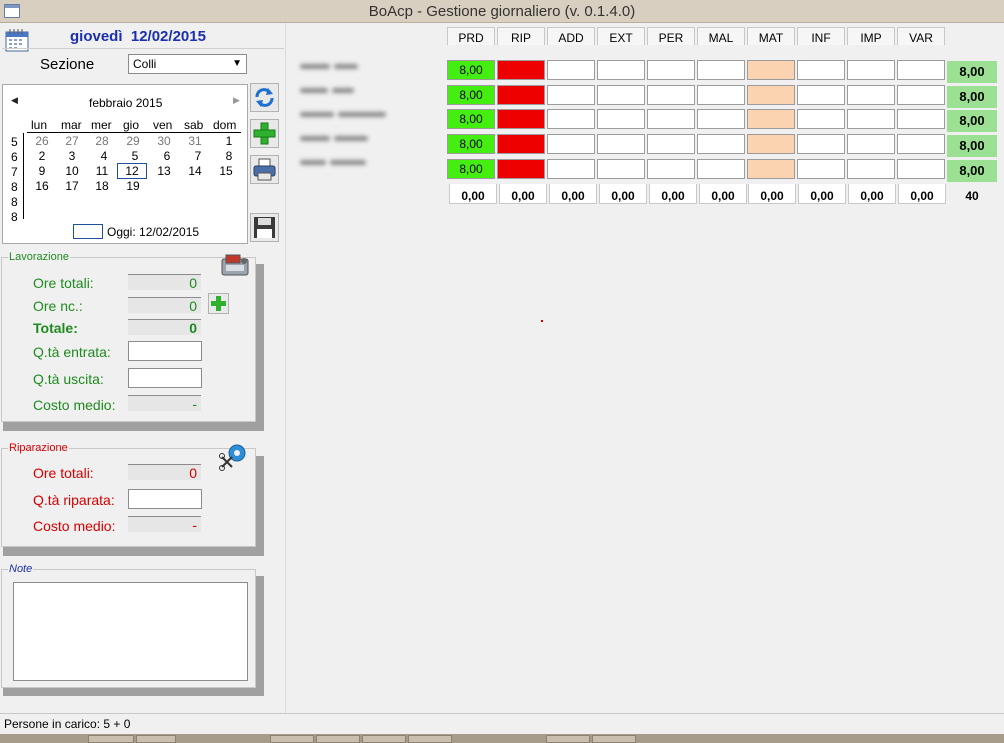  What do you see at coordinates (135, 156) in the screenshot?
I see `calendar-day: 5` at bounding box center [135, 156].